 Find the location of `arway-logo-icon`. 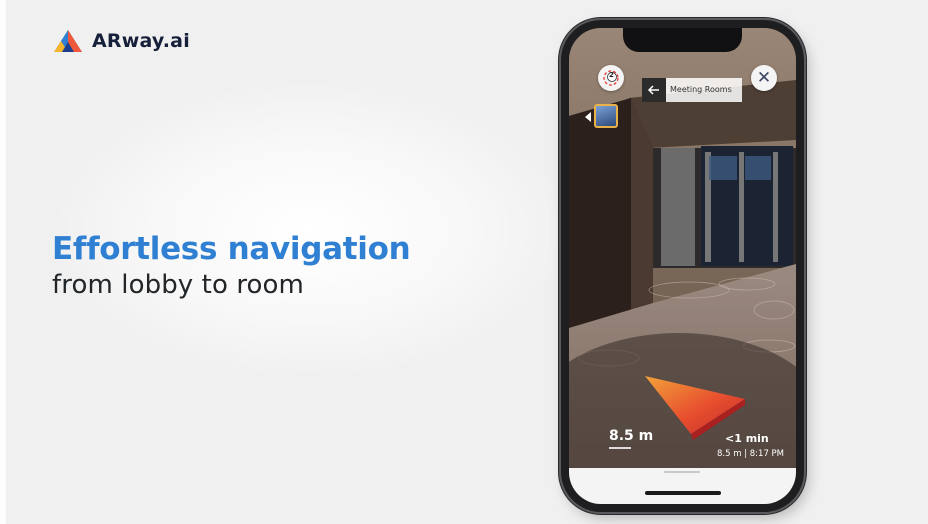

arway-logo-icon is located at coordinates (68, 41).